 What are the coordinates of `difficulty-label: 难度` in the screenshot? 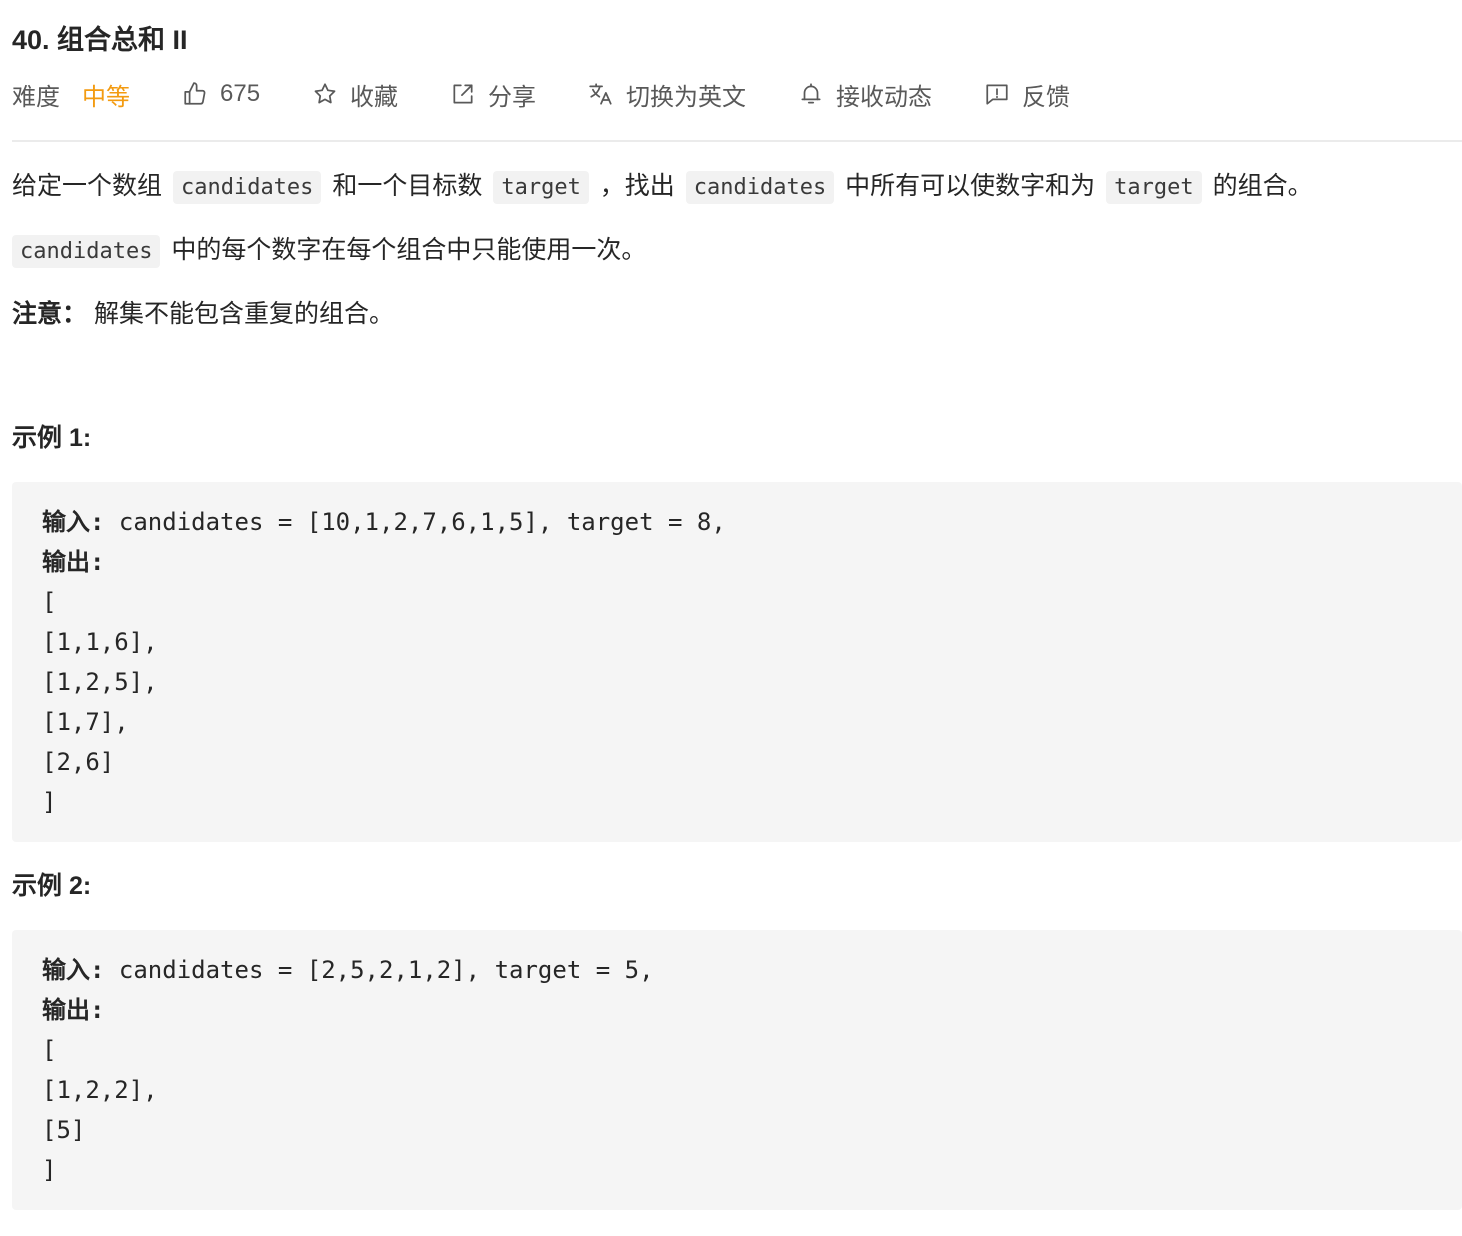 It's located at (36, 97).